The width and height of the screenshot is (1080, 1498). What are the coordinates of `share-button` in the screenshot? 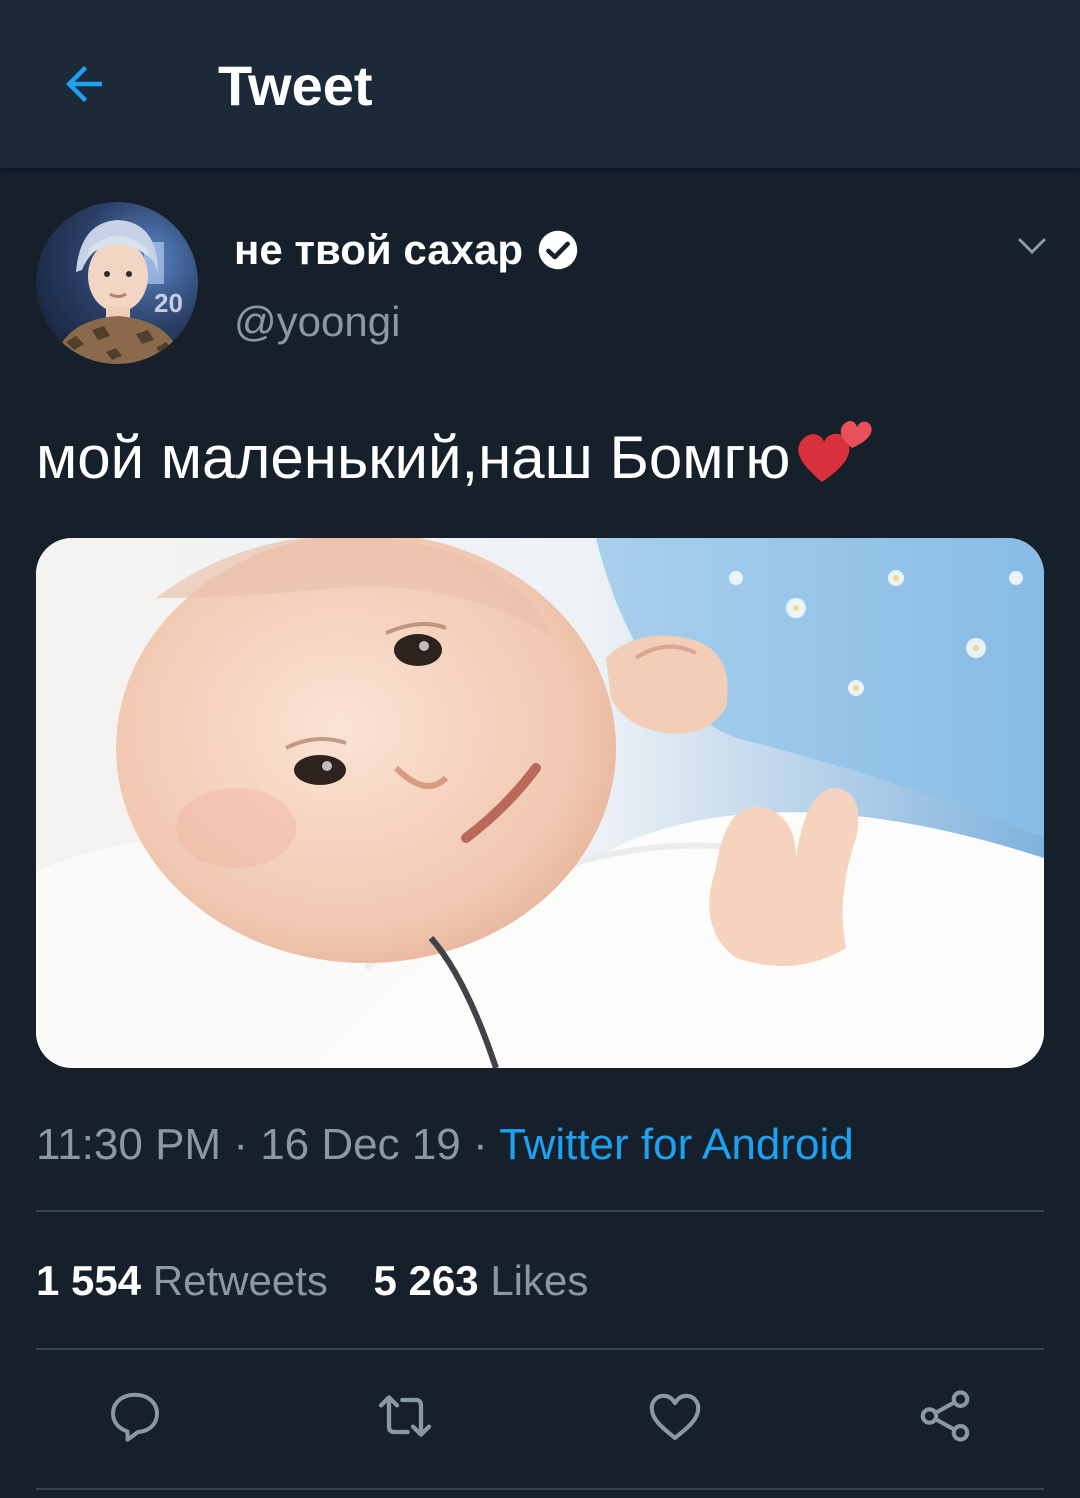 It's located at (945, 1416).